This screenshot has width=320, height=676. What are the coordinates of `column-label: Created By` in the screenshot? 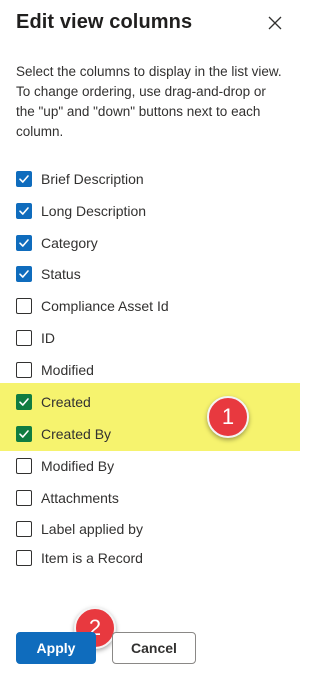 It's located at (76, 434).